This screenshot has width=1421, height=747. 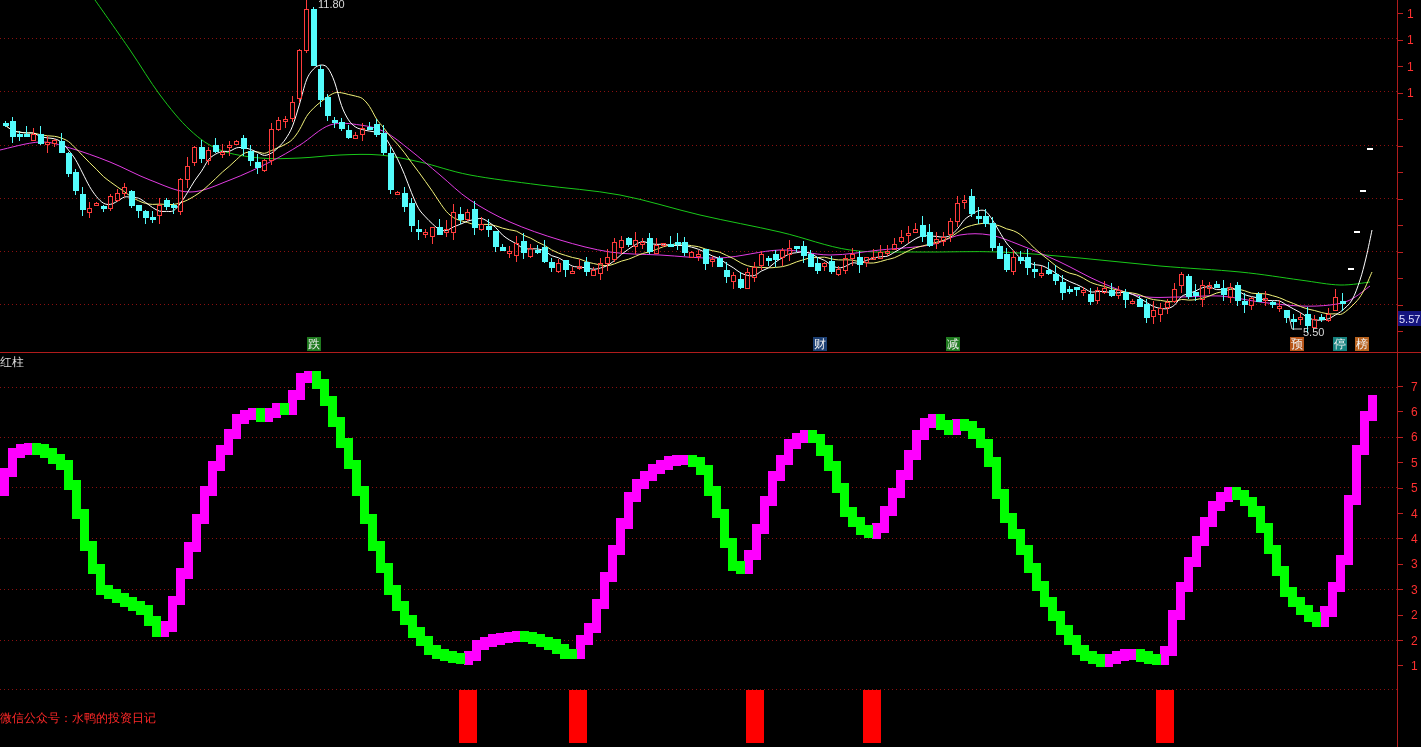 I want to click on low-price-label: 5.50, so click(x=1314, y=332).